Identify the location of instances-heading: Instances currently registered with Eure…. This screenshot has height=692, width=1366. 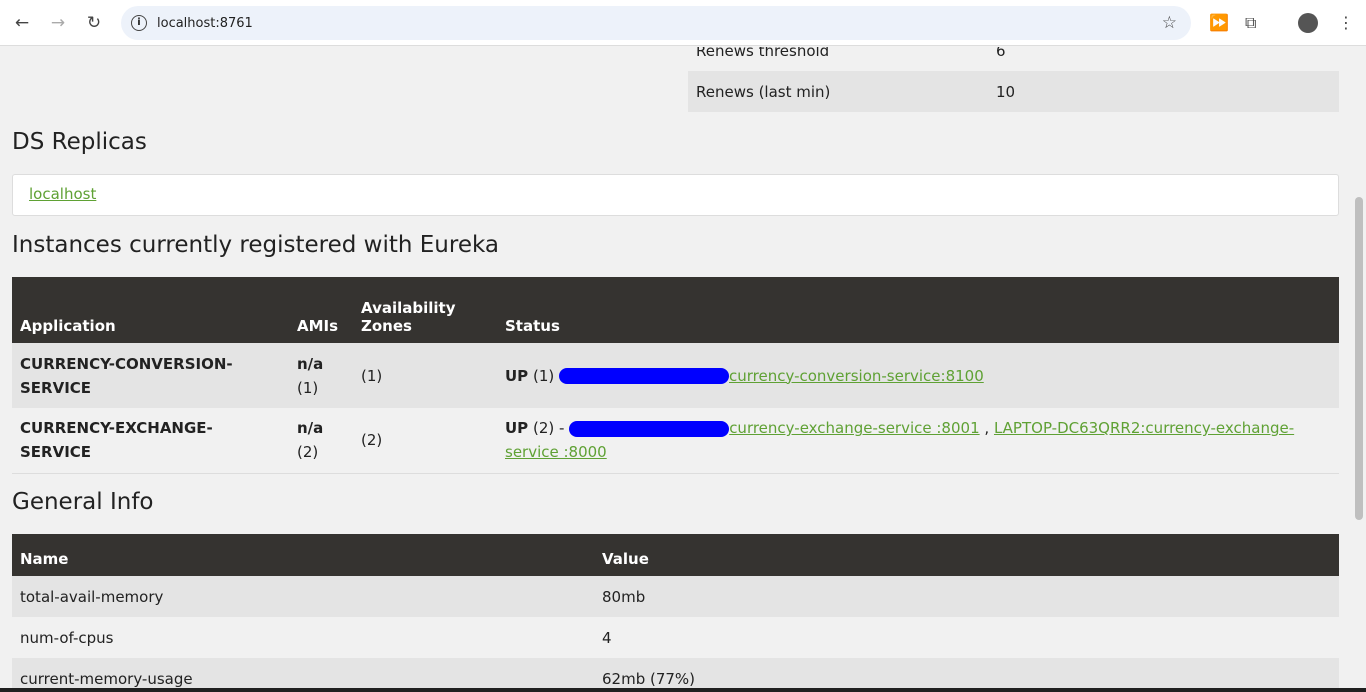
(255, 245).